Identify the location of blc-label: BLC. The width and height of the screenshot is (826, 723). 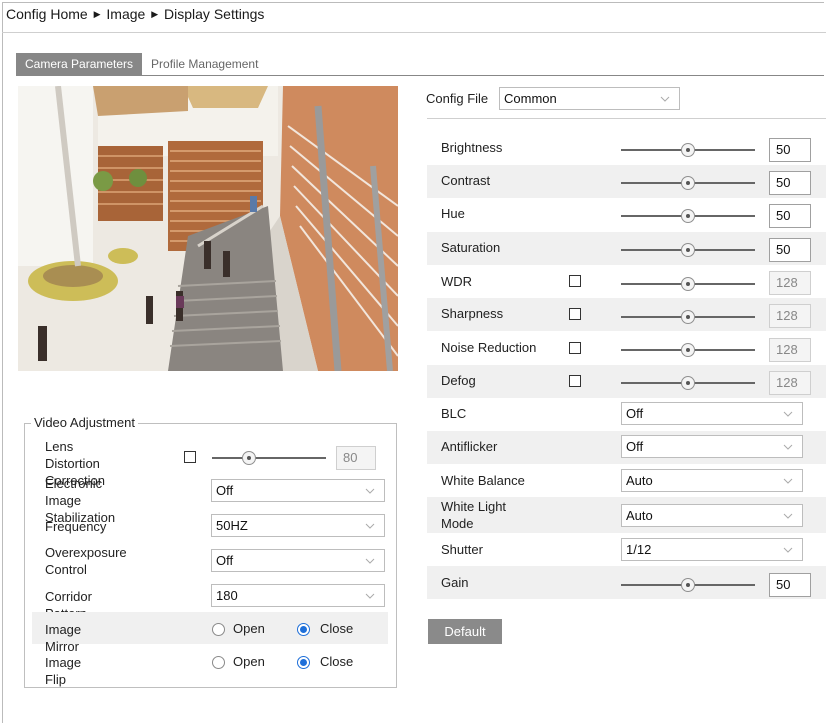
(454, 413).